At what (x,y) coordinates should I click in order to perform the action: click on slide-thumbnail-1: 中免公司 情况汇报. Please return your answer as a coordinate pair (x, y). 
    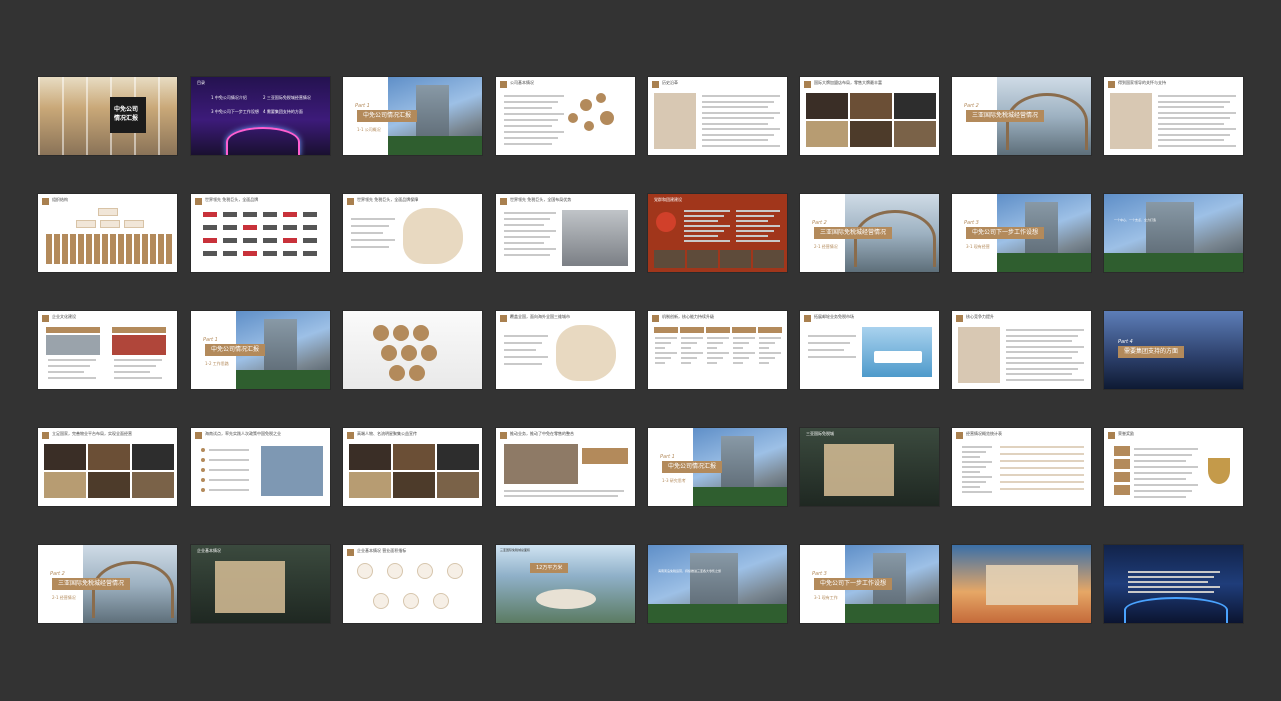
    Looking at the image, I should click on (107, 116).